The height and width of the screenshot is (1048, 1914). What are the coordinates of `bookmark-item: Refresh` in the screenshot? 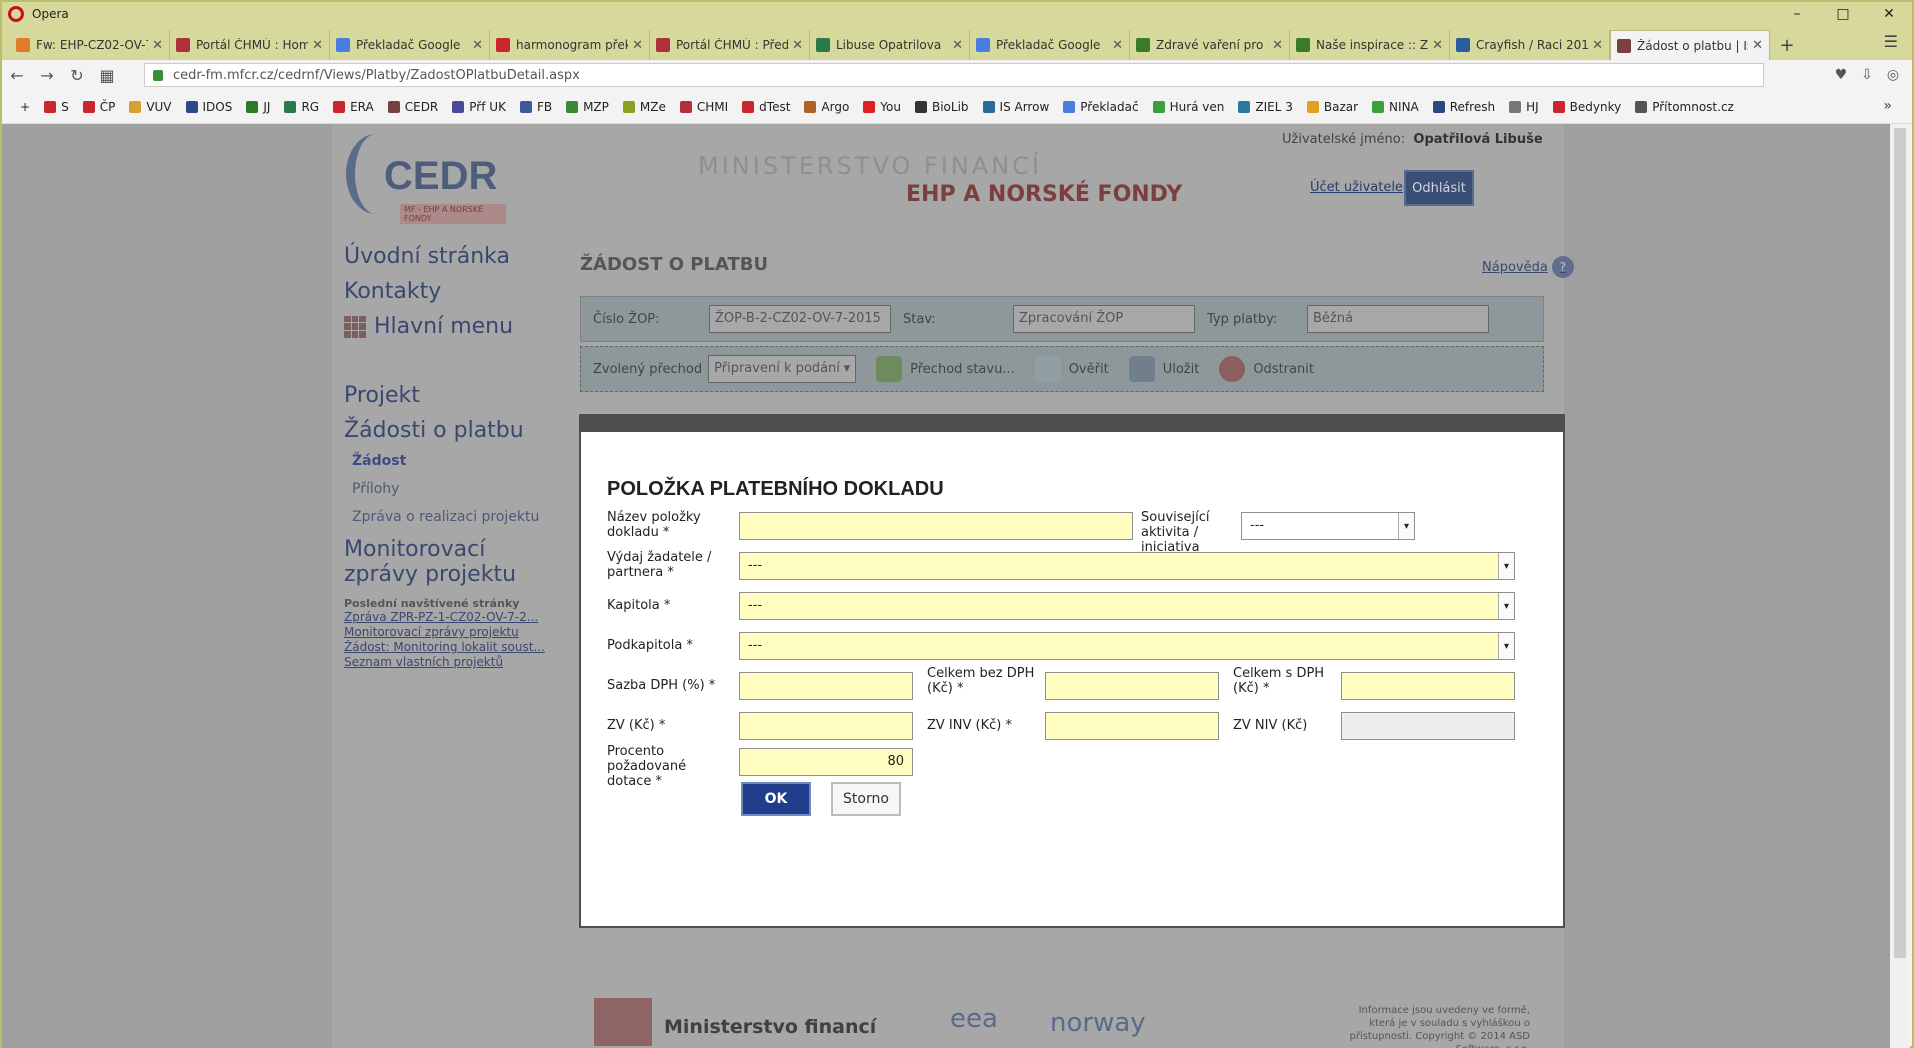 It's located at (1463, 107).